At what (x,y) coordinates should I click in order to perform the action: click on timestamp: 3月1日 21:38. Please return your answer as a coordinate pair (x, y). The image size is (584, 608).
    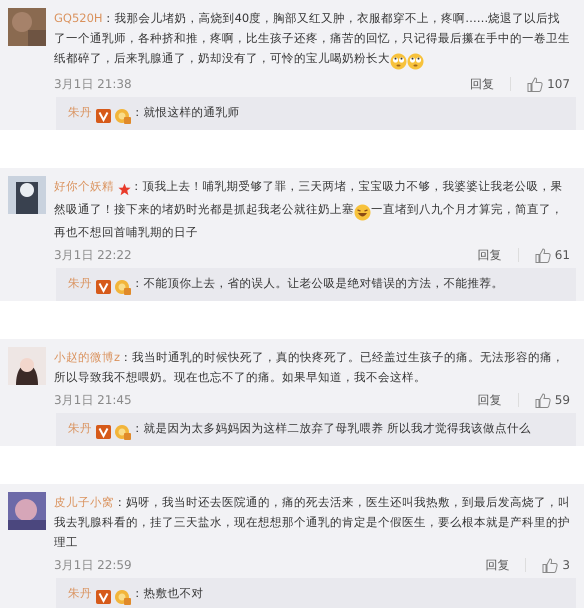
    Looking at the image, I should click on (93, 84).